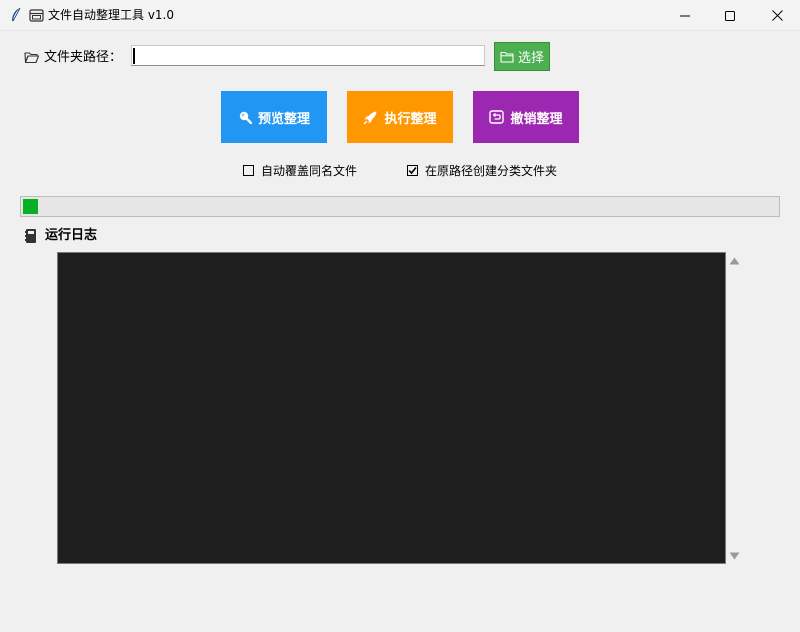  What do you see at coordinates (734, 408) in the screenshot?
I see `log-scrollbar` at bounding box center [734, 408].